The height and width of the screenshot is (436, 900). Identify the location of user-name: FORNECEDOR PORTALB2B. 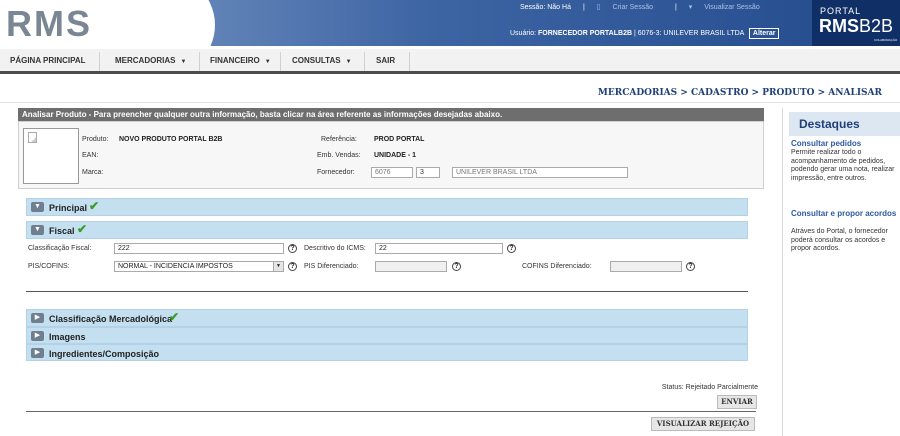
(585, 33).